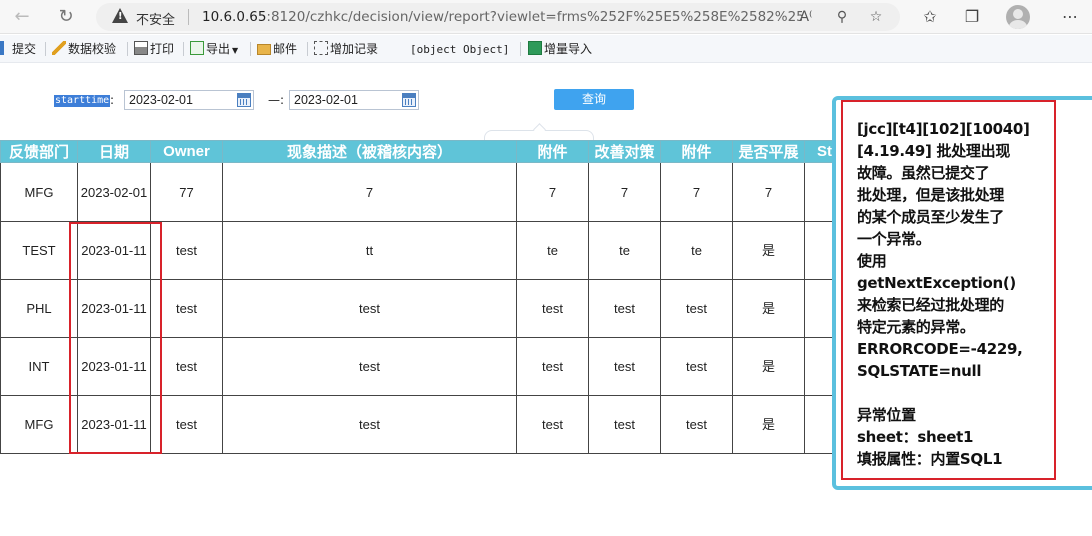 The height and width of the screenshot is (536, 1092). I want to click on error-line: 使用, so click(872, 261).